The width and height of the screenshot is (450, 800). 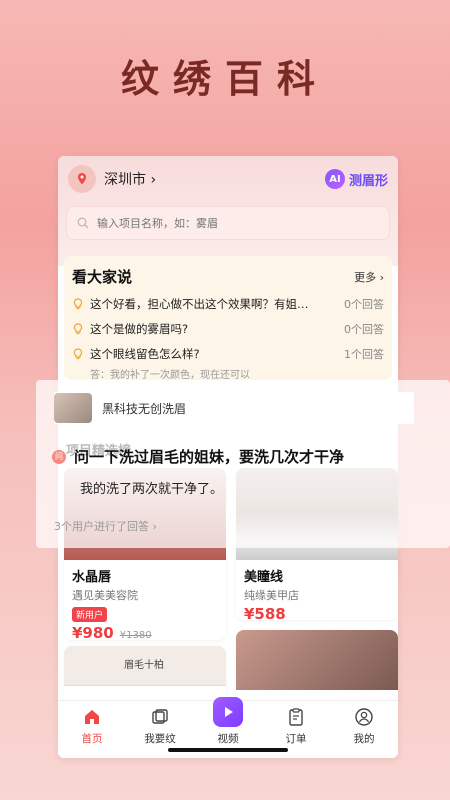 I want to click on new-user-badge: 新用户, so click(x=90, y=614).